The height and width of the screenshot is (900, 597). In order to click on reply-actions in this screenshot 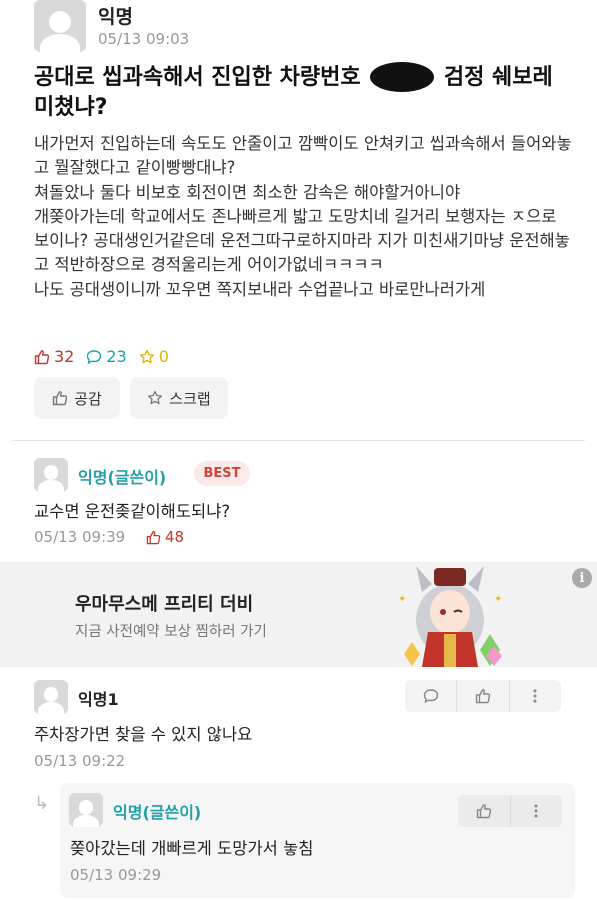, I will do `click(510, 811)`.